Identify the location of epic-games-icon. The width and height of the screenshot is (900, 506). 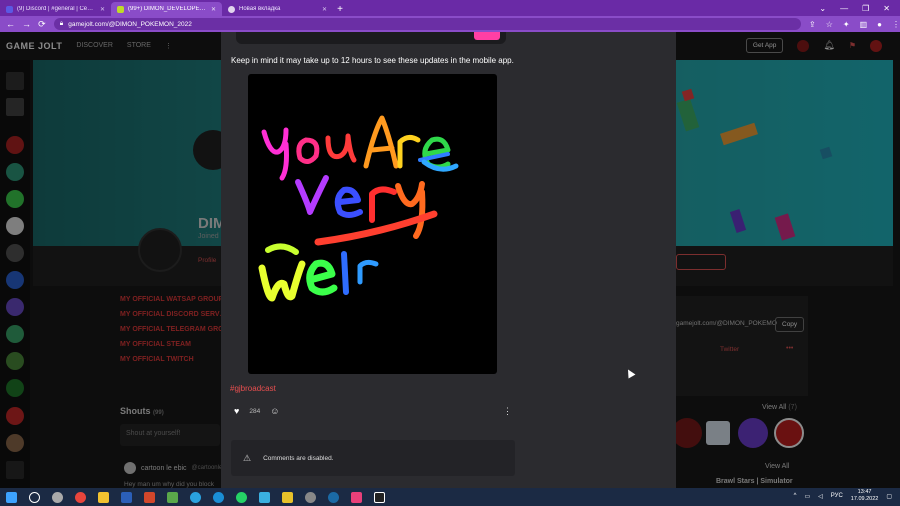
(379, 497).